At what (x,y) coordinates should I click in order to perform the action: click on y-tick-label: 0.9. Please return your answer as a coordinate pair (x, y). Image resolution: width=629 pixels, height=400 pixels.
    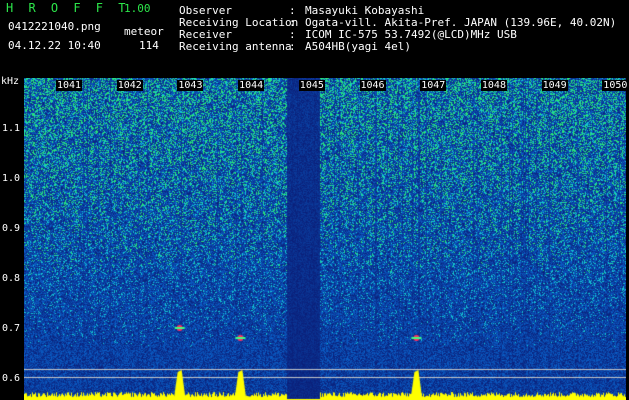
    Looking at the image, I should click on (11, 228).